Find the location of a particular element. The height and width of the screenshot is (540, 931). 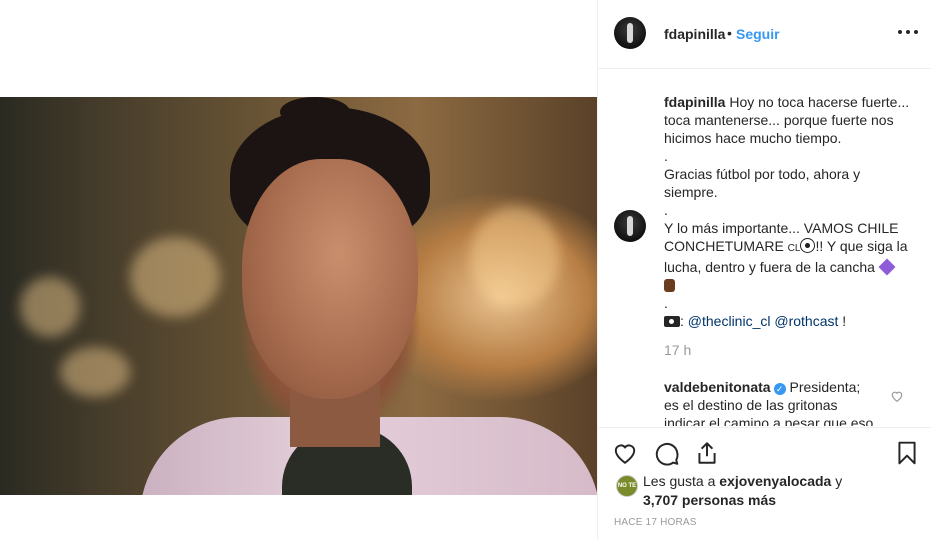

more-options-icon is located at coordinates (909, 32).